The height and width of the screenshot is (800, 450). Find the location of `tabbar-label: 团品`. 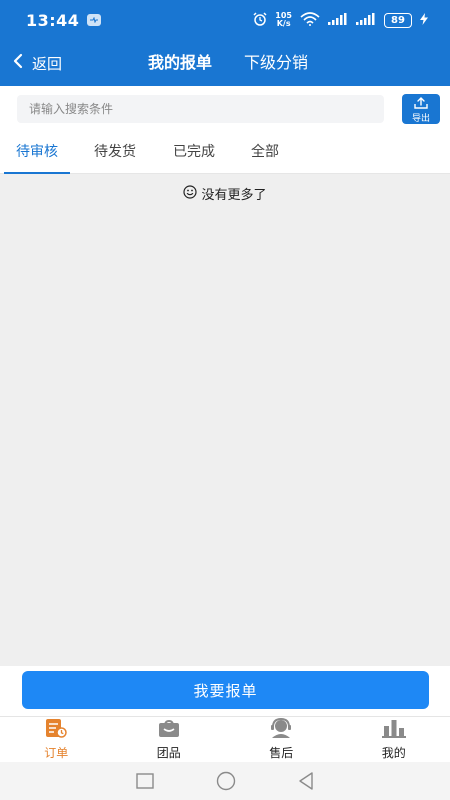

tabbar-label: 团品 is located at coordinates (168, 753).